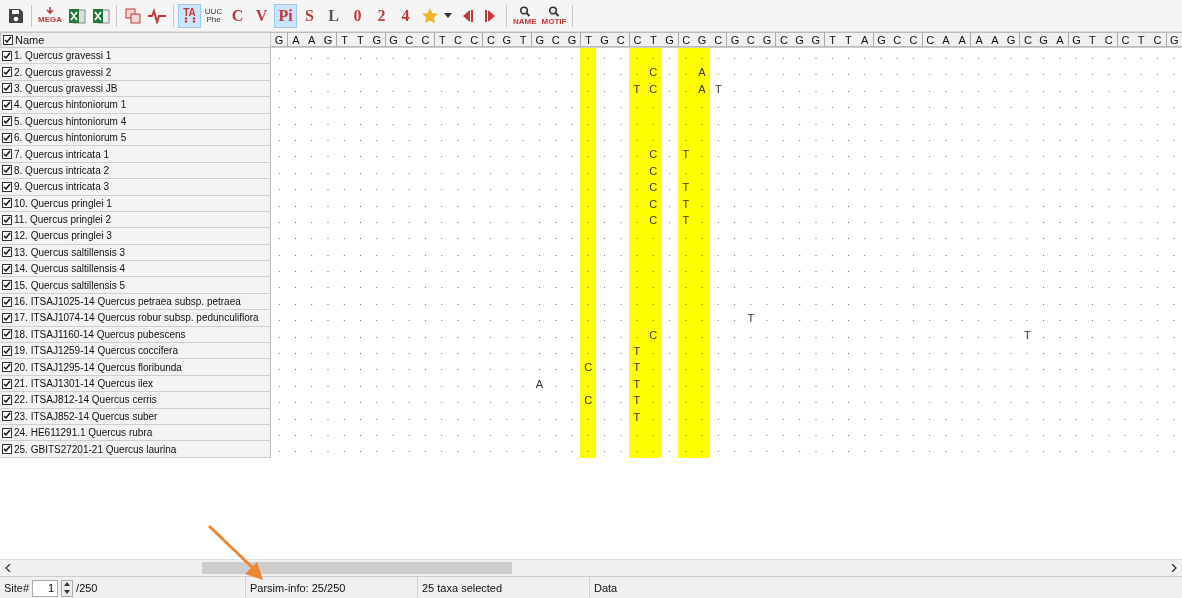  What do you see at coordinates (405, 15) in the screenshot?
I see `highlight-toggle-button: 4` at bounding box center [405, 15].